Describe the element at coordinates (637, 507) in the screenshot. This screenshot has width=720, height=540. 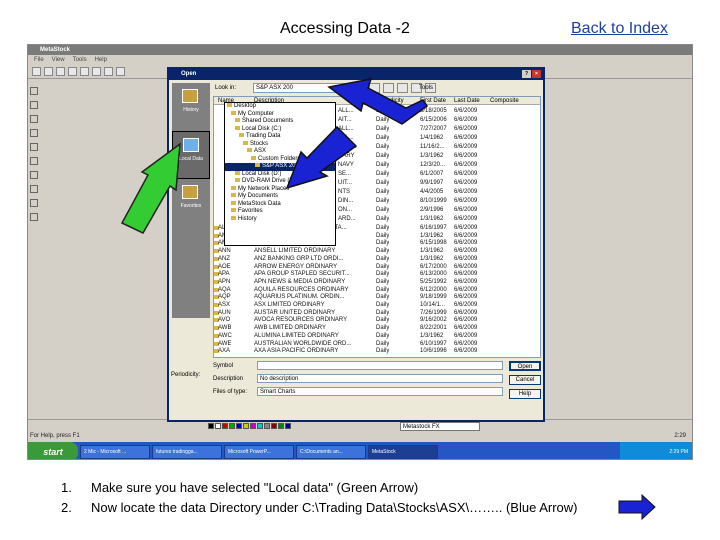
I see `blue-arrow-legend-icon` at that location.